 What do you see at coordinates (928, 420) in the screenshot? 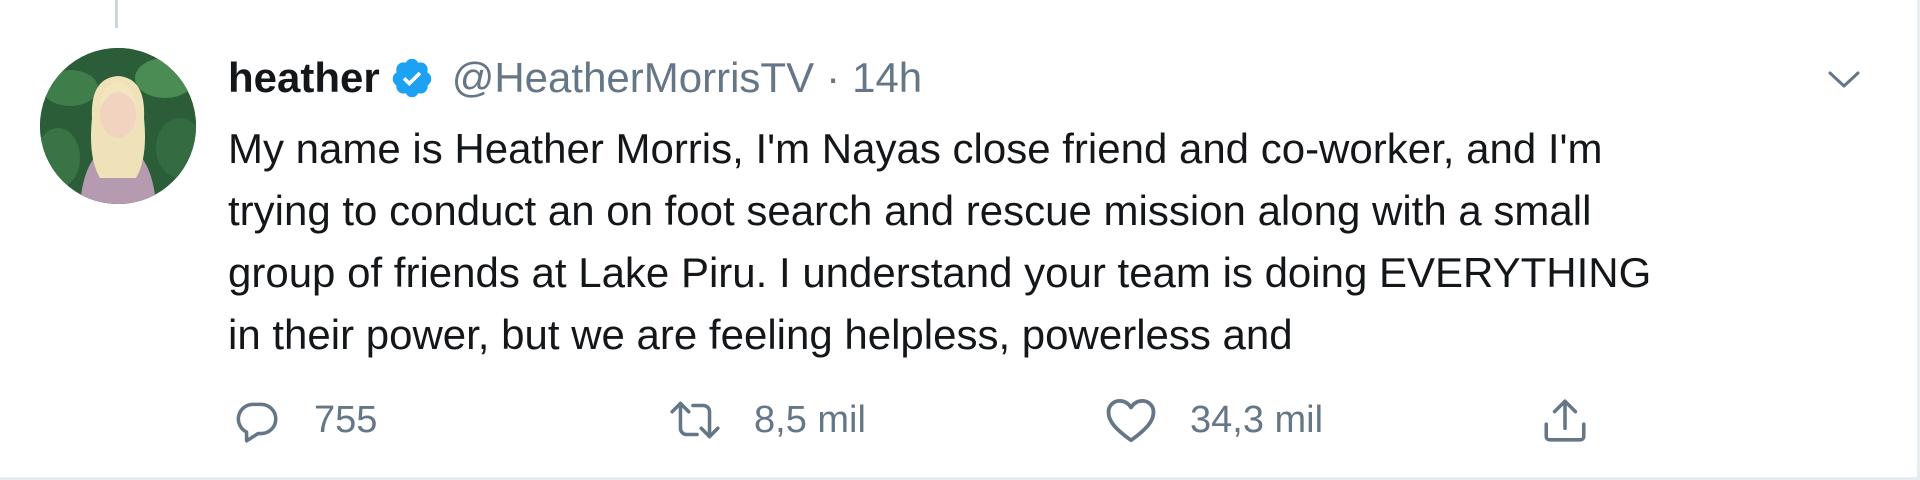
I see `tweet-actions: 755 8,5 mil 34,3 mil` at bounding box center [928, 420].